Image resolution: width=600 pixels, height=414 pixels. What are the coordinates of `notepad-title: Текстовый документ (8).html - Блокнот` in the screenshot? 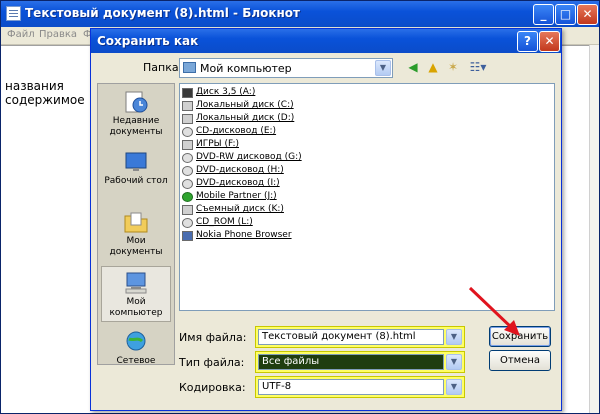 It's located at (163, 13).